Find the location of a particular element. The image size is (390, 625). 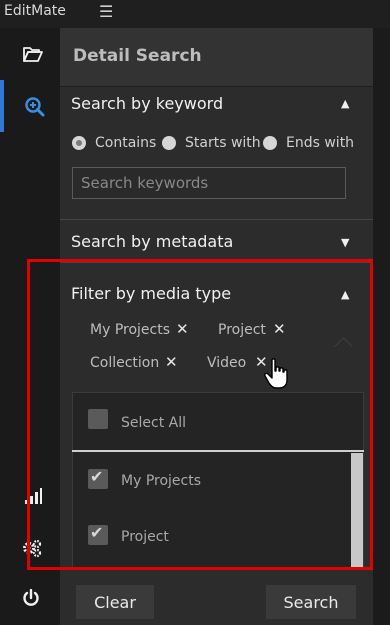

radio-starts-with is located at coordinates (169, 143).